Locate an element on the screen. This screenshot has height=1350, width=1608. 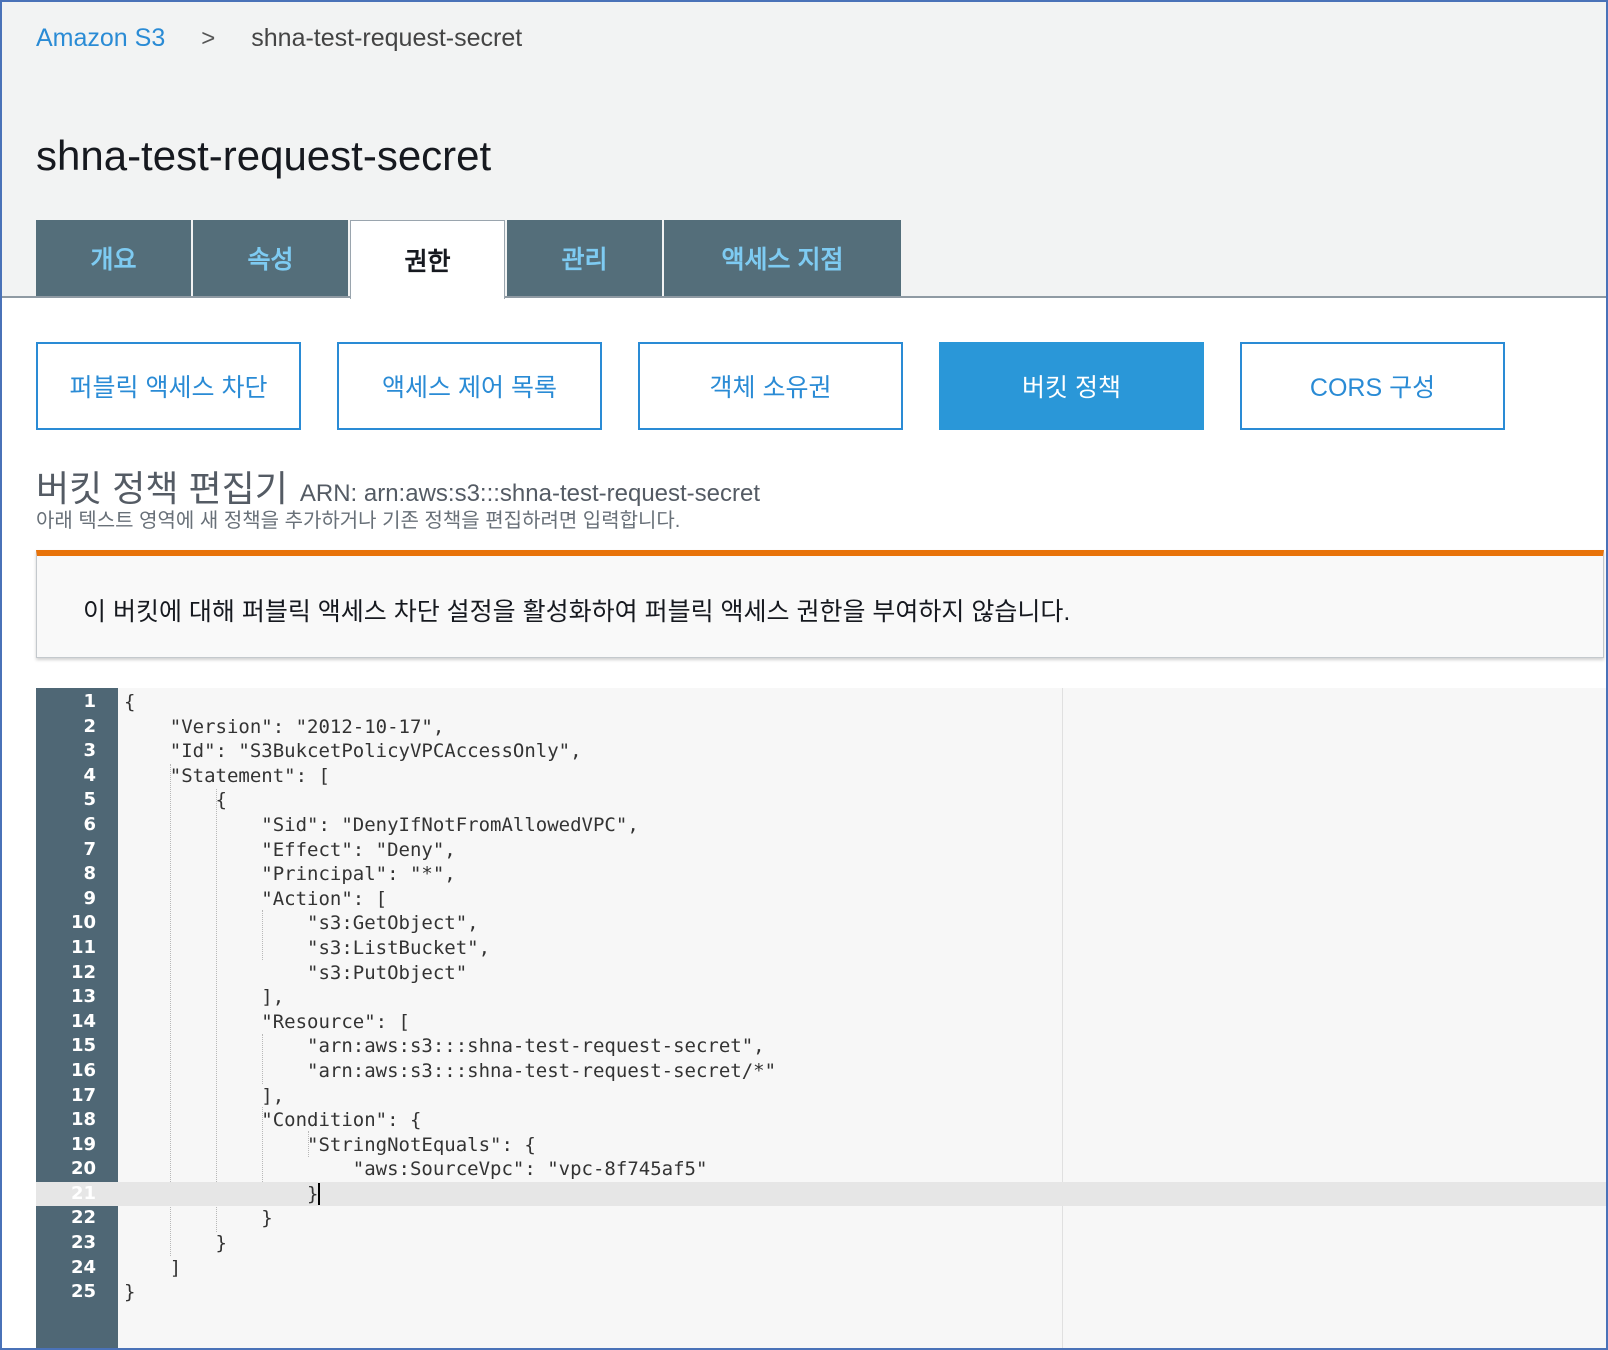
line-code: "Action": [ is located at coordinates (255, 899).